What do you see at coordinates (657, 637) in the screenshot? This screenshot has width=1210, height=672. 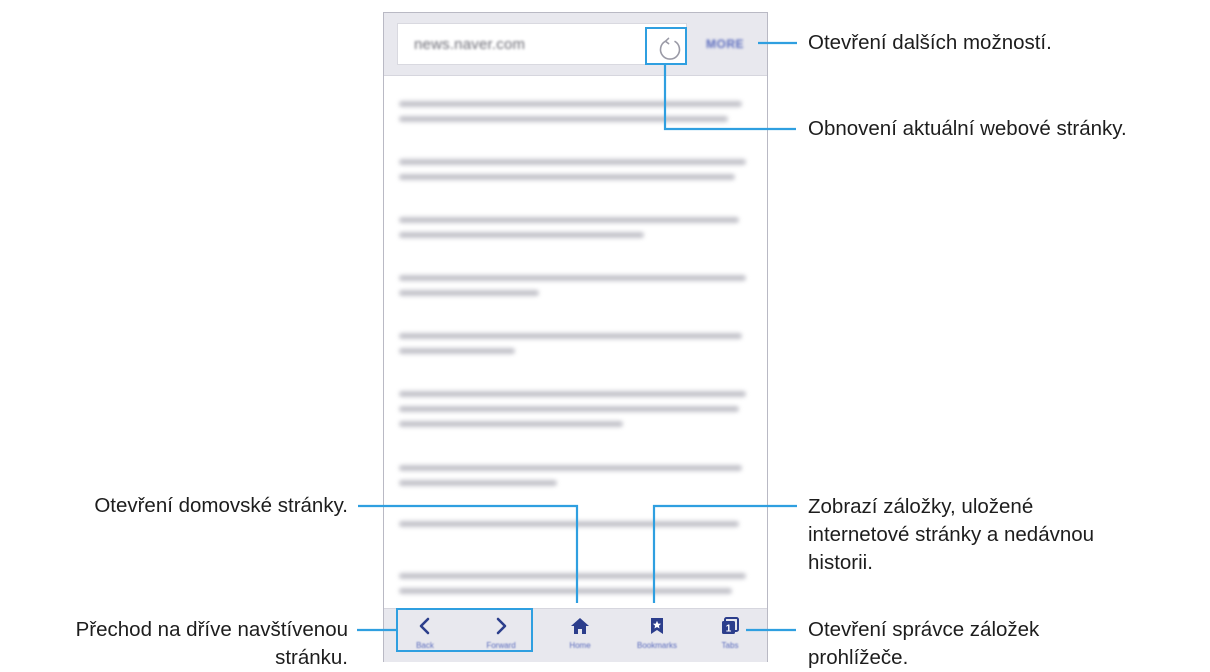 I see `bookmarks-button: Bookmarks` at bounding box center [657, 637].